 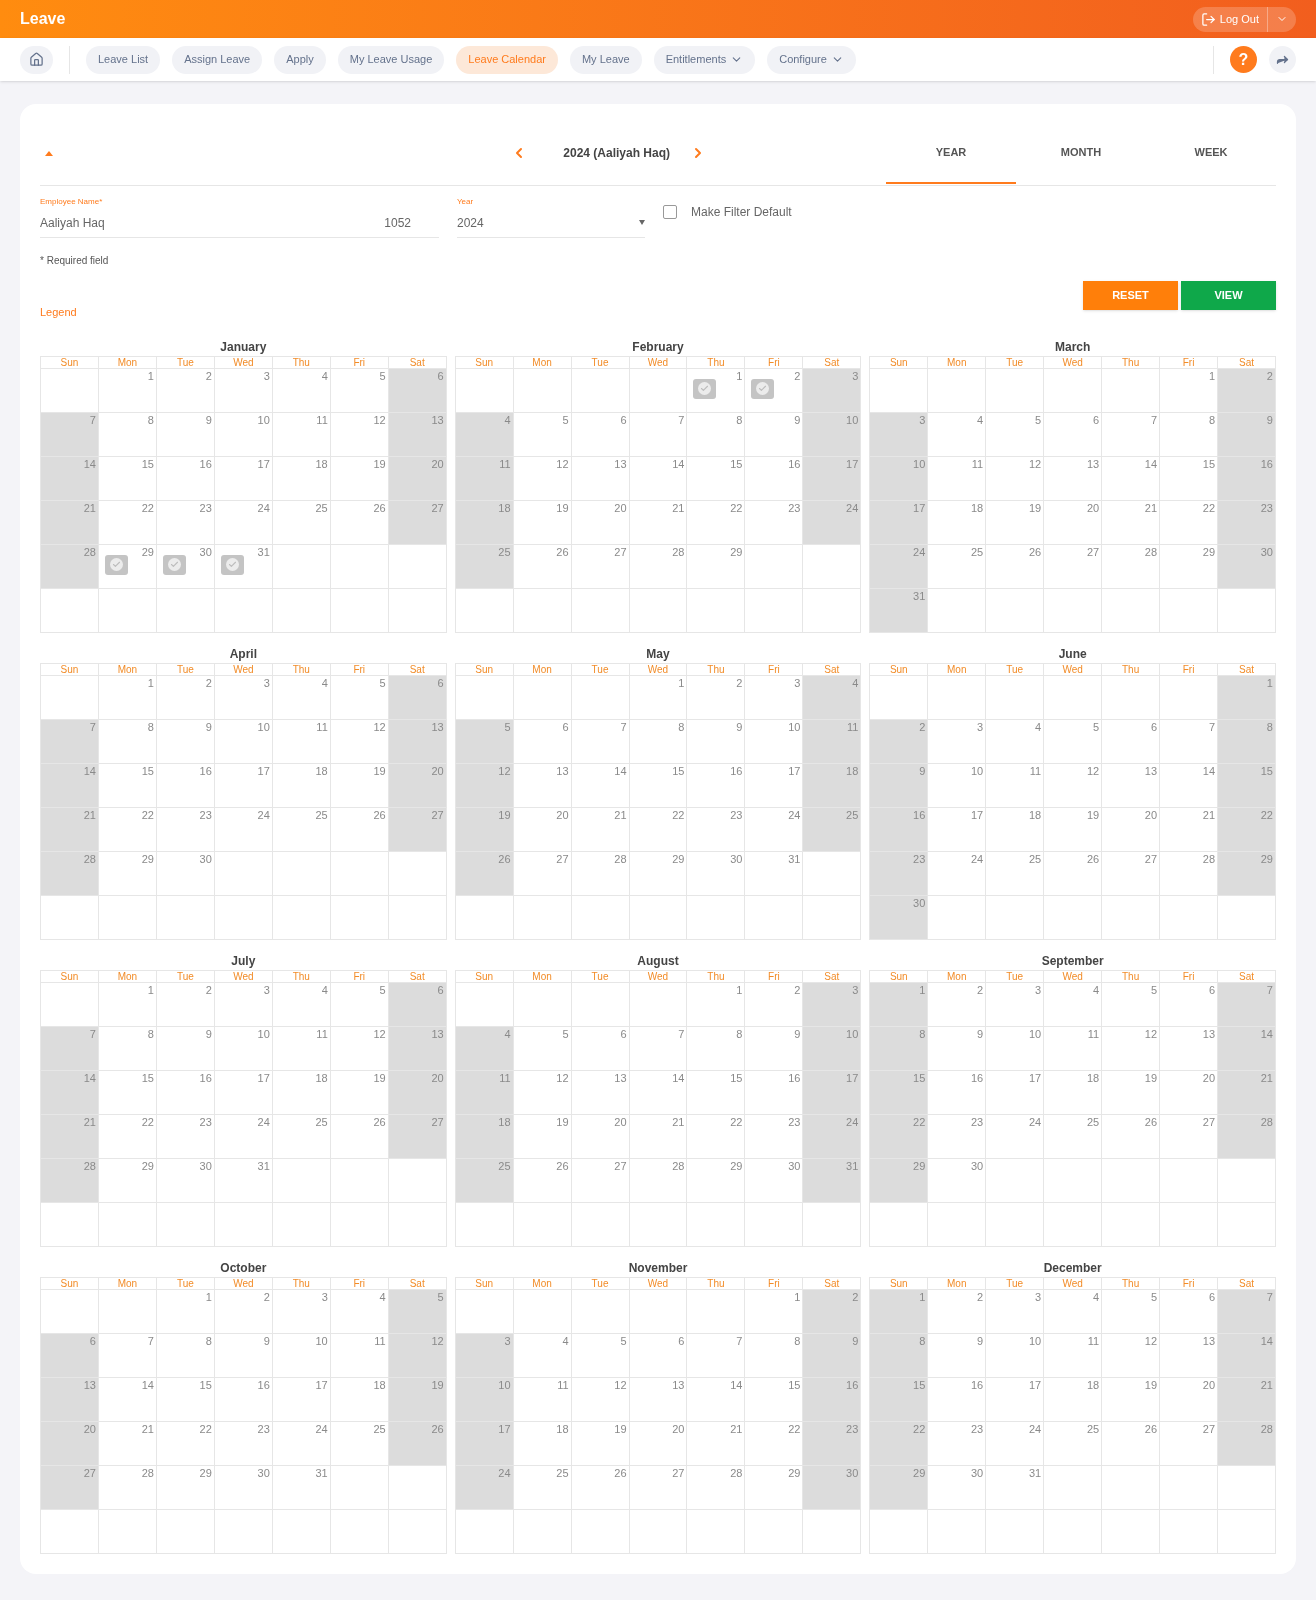 What do you see at coordinates (36, 59) in the screenshot?
I see `home-button` at bounding box center [36, 59].